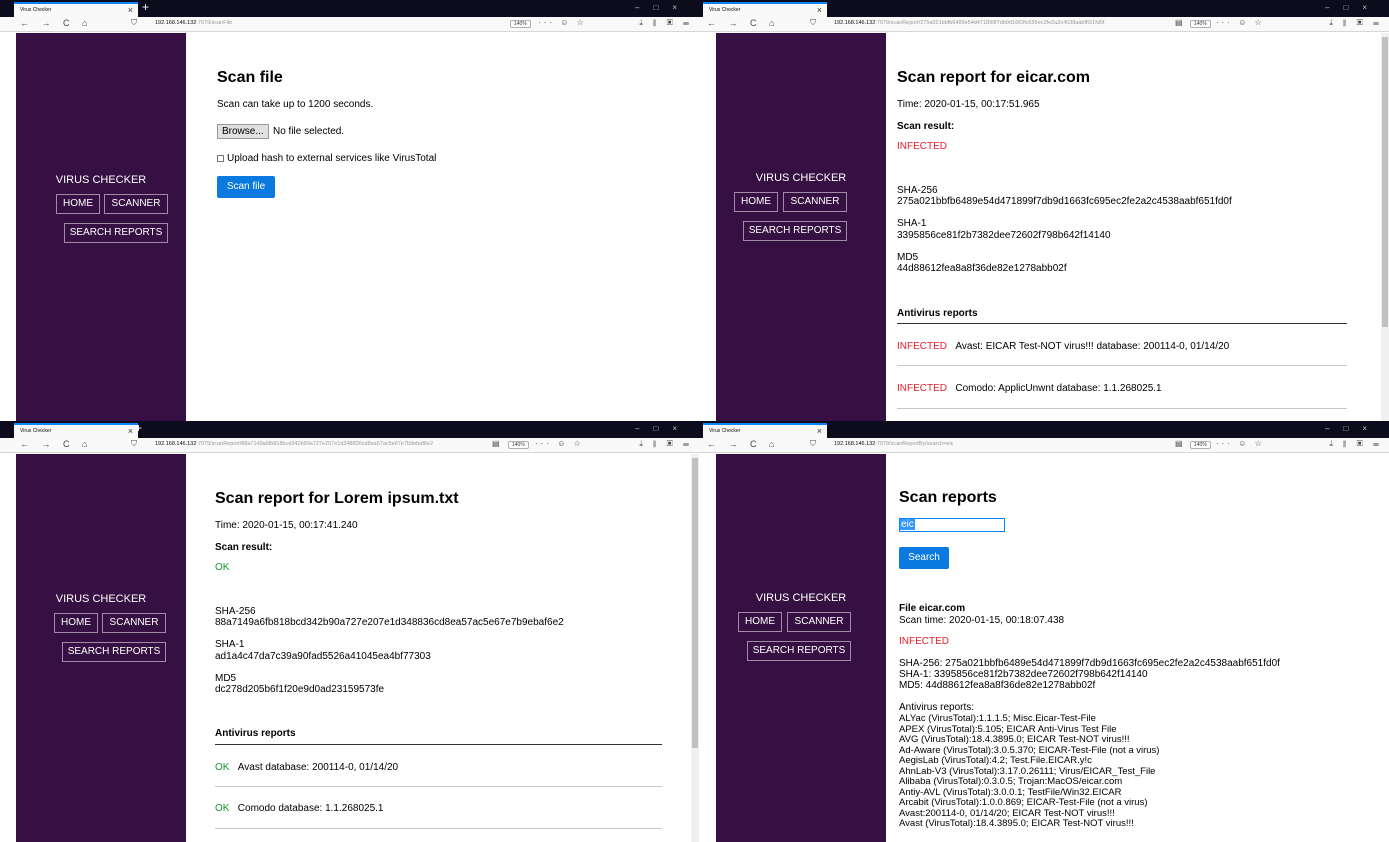  What do you see at coordinates (924, 558) in the screenshot?
I see `search-button: Search` at bounding box center [924, 558].